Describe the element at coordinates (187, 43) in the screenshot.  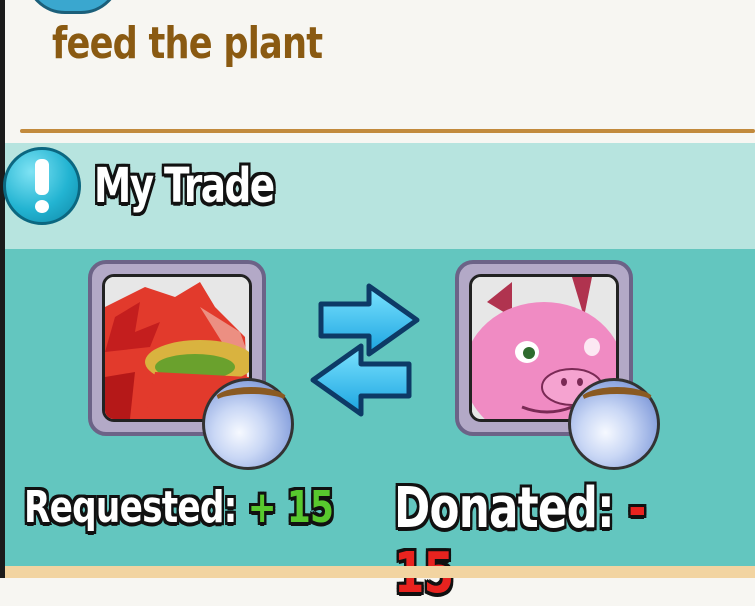
I see `task-title: feed the plant` at that location.